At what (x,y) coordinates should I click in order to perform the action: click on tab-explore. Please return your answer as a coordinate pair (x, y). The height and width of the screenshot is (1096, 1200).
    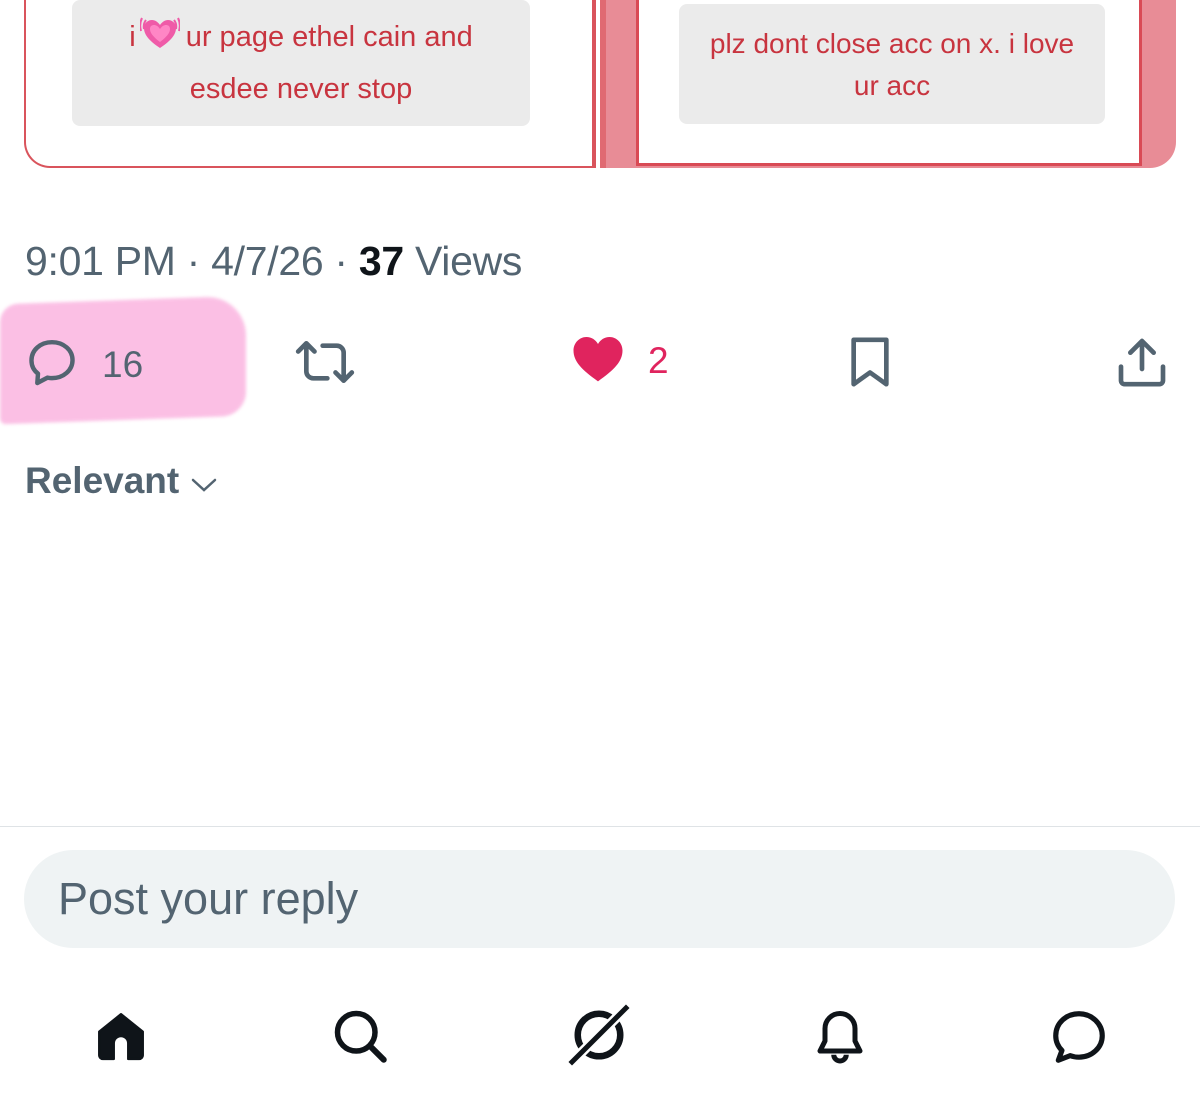
    Looking at the image, I should click on (360, 1038).